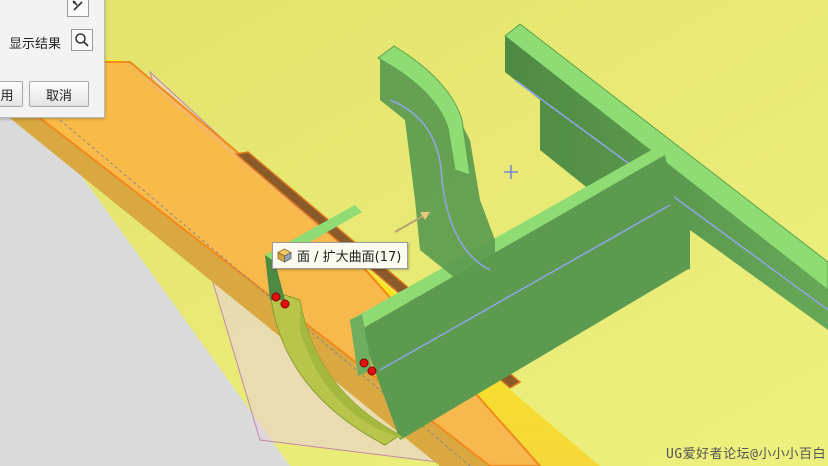  I want to click on selection-tooltip: 面 / 扩大曲面(17), so click(340, 255).